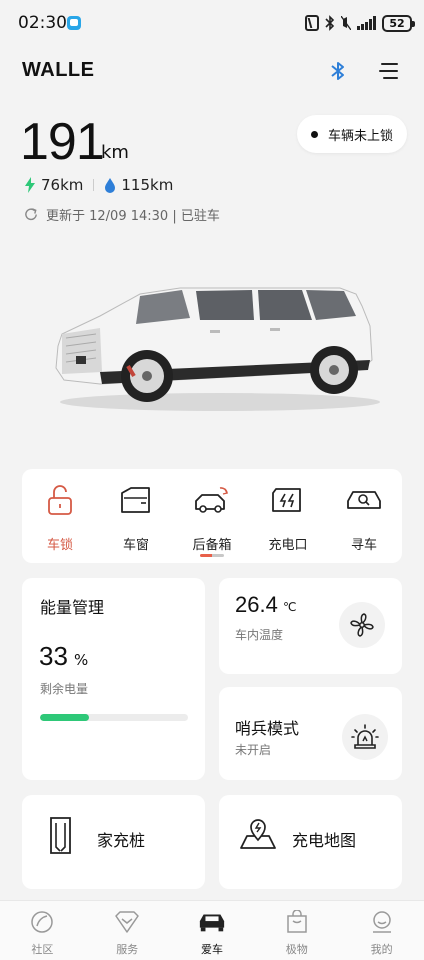  I want to click on charge-port-icon, so click(288, 500).